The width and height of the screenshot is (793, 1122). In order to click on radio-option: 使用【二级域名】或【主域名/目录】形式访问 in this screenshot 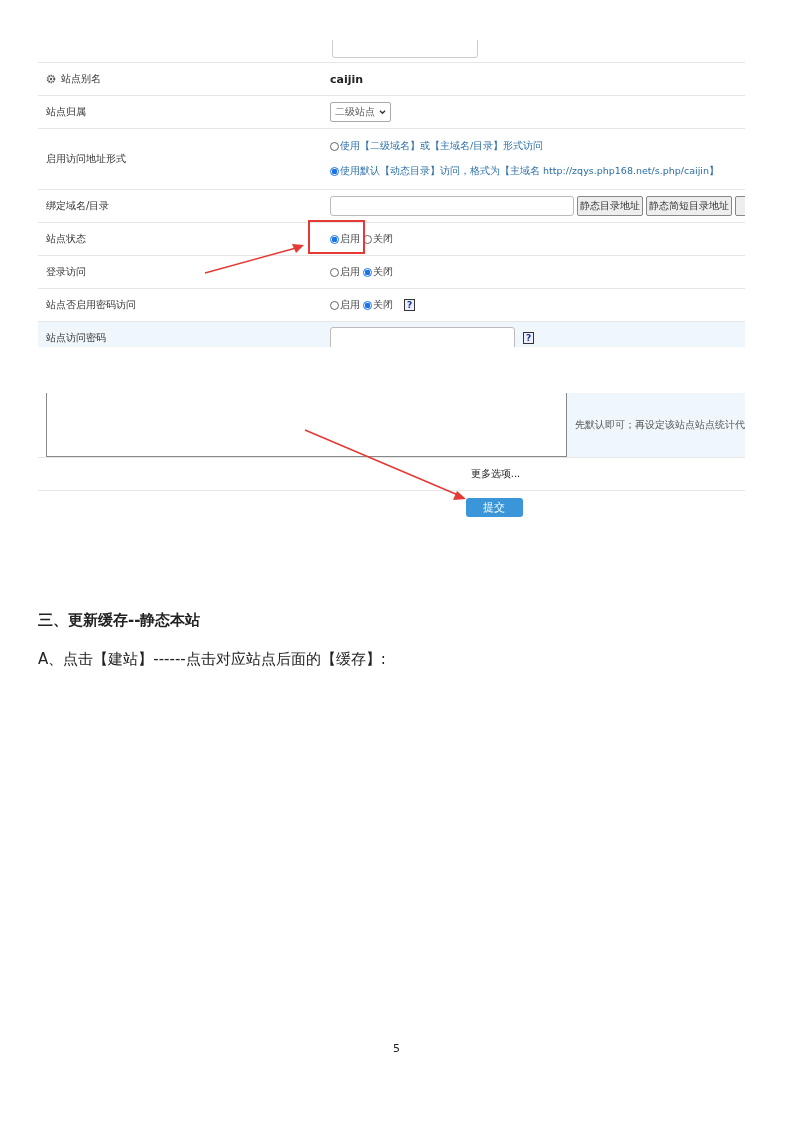, I will do `click(524, 146)`.